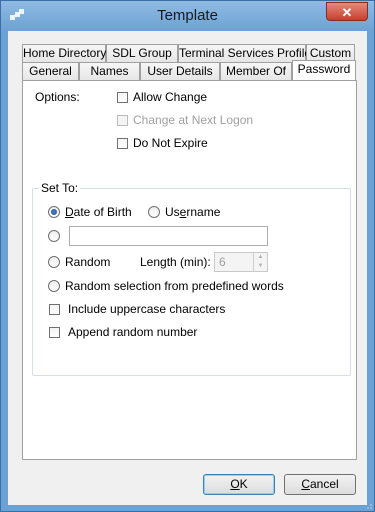  I want to click on tab-label: Terminal Services Profile, so click(245, 53).